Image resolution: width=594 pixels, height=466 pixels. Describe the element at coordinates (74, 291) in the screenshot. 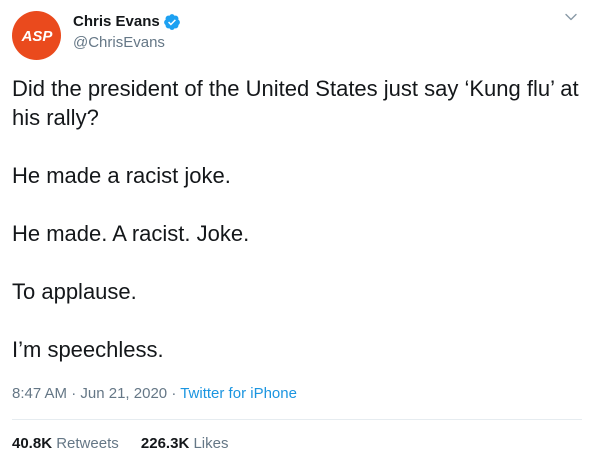

I see `tweet-line: To applause.` at that location.